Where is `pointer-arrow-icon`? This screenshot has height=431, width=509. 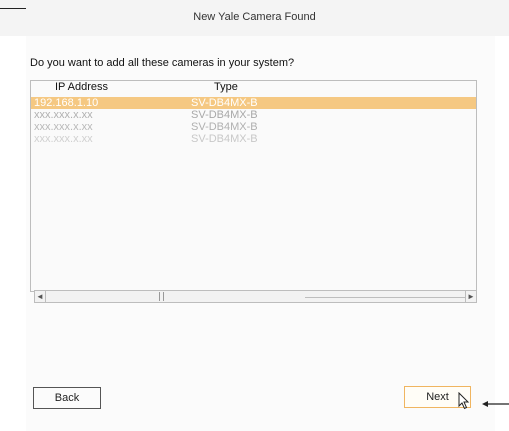 pointer-arrow-icon is located at coordinates (495, 404).